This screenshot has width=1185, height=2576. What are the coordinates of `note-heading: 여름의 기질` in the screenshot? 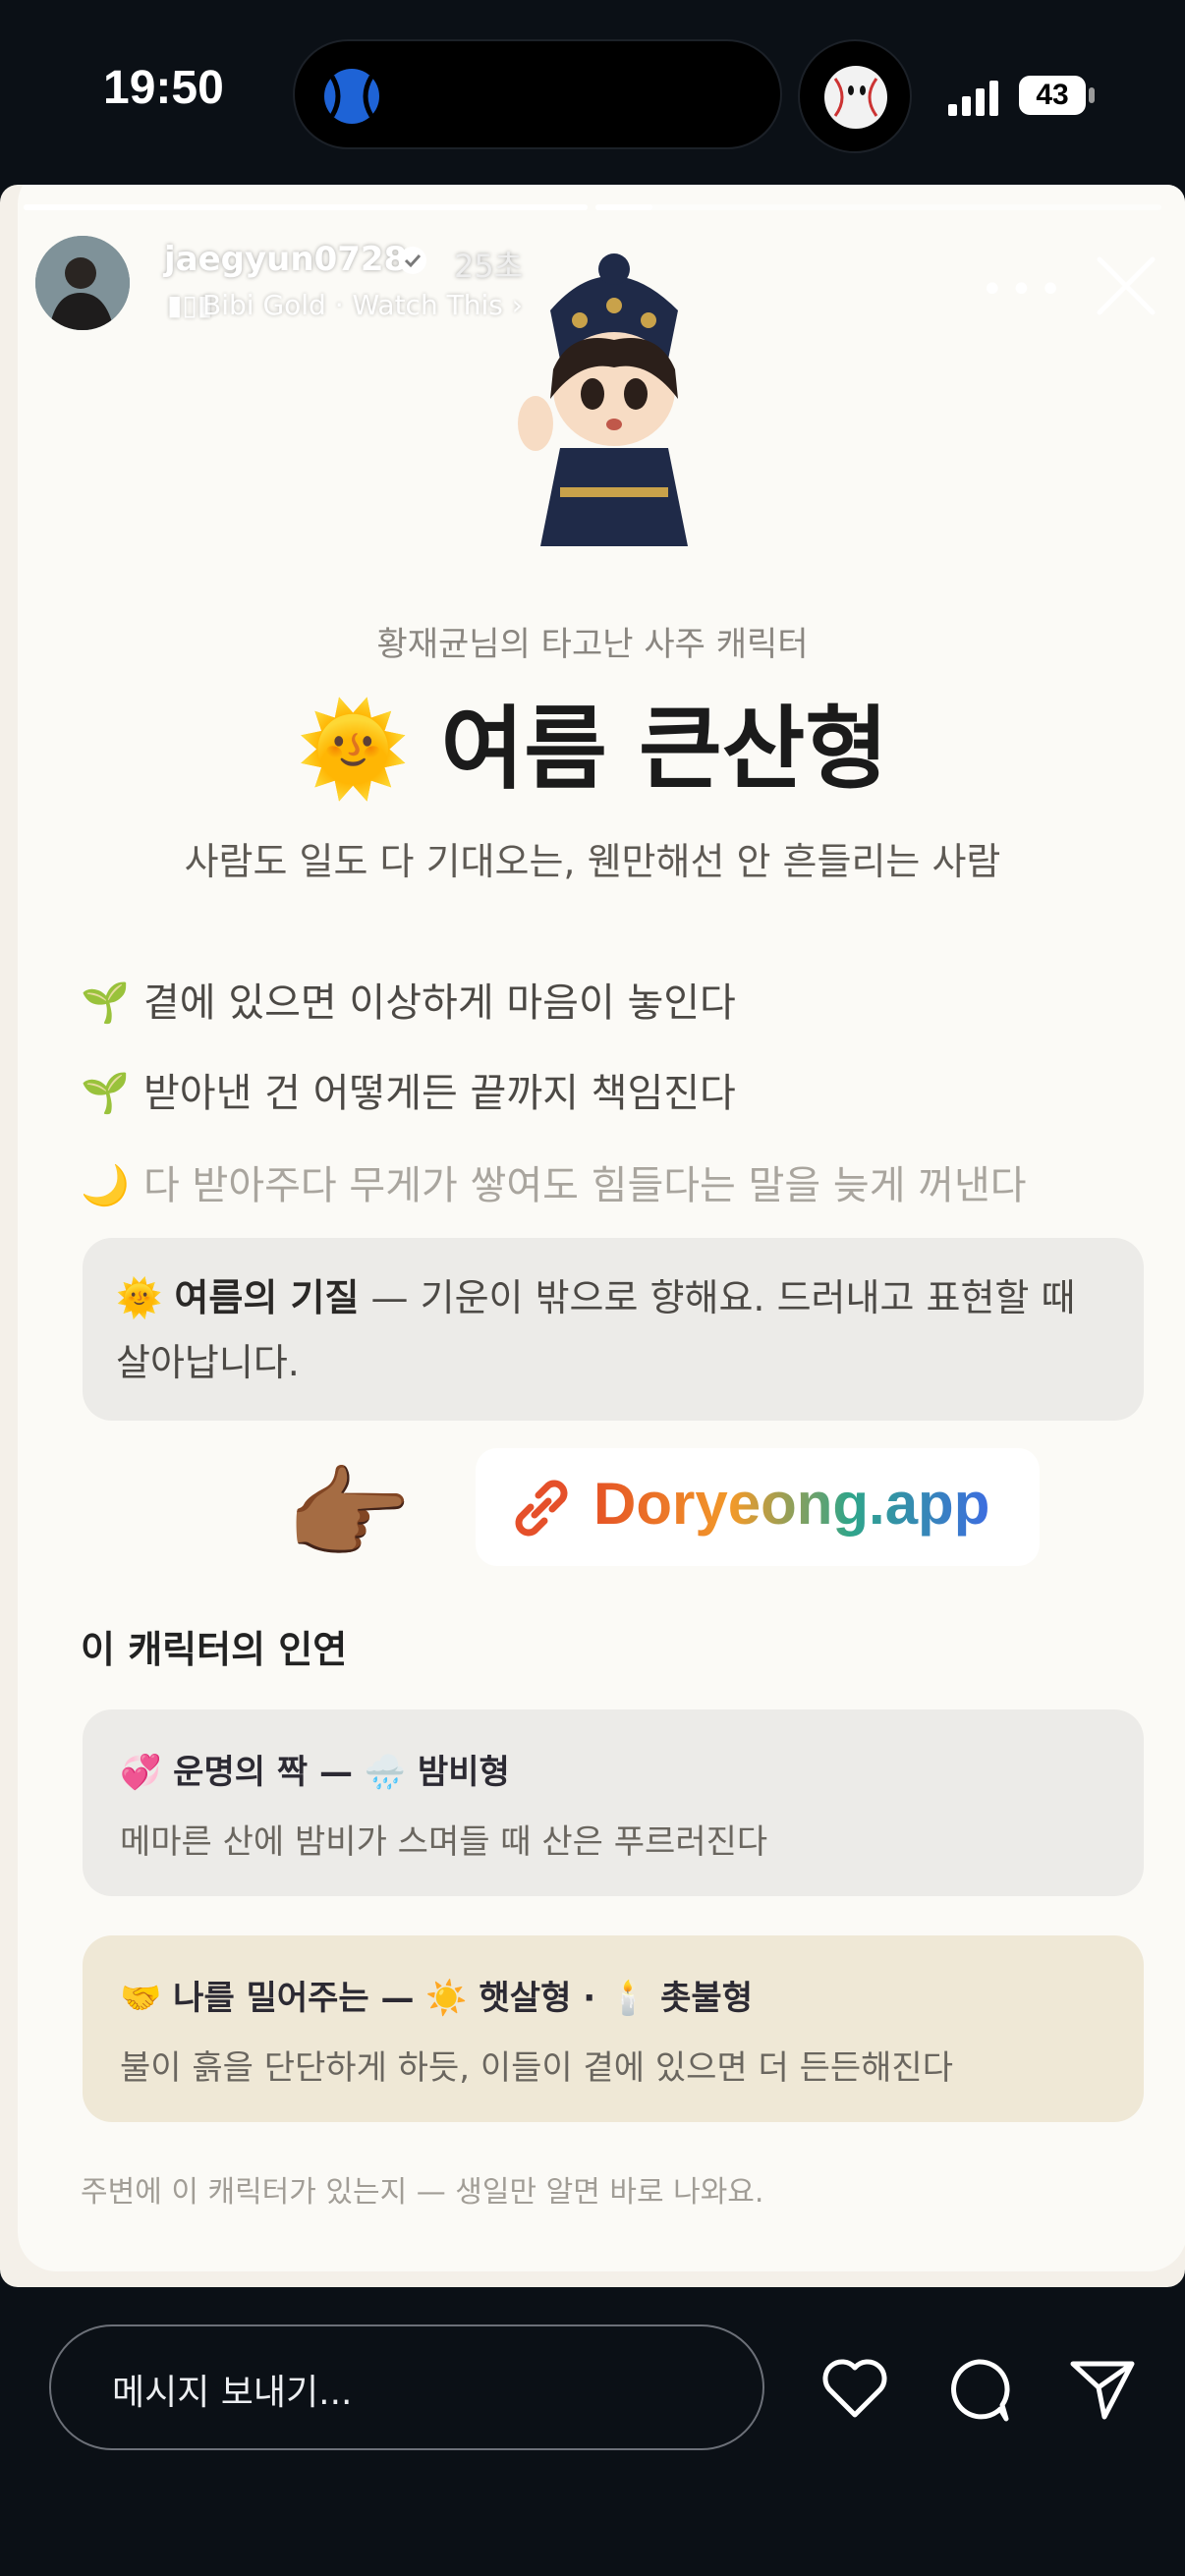 It's located at (267, 1297).